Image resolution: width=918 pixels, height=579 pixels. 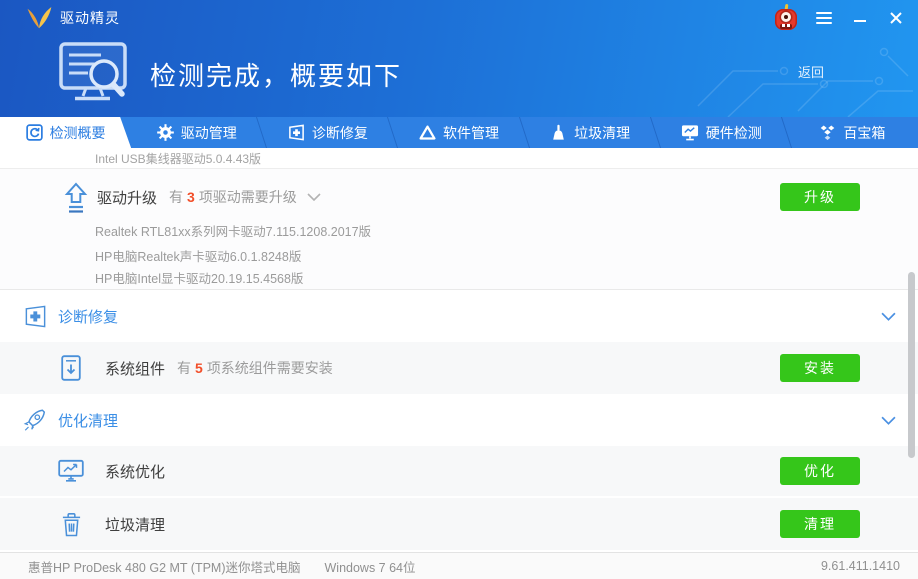 I want to click on hardware-monitor-icon, so click(x=690, y=132).